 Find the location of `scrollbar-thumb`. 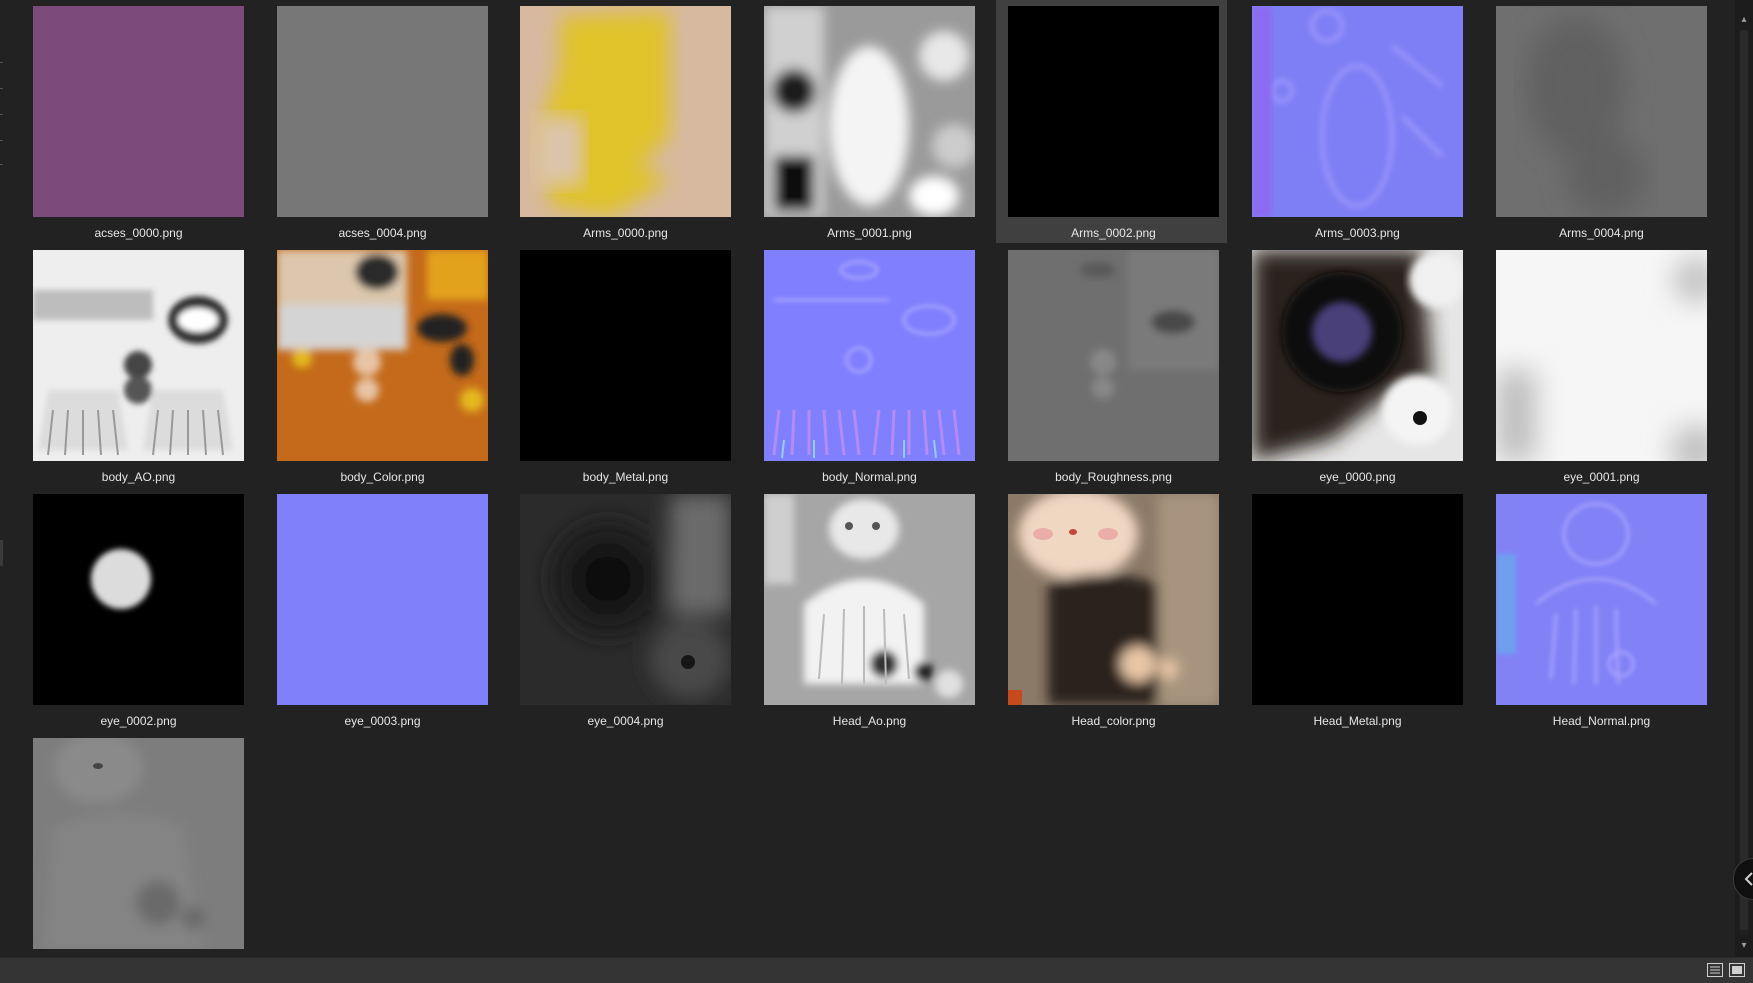

scrollbar-thumb is located at coordinates (1744, 480).